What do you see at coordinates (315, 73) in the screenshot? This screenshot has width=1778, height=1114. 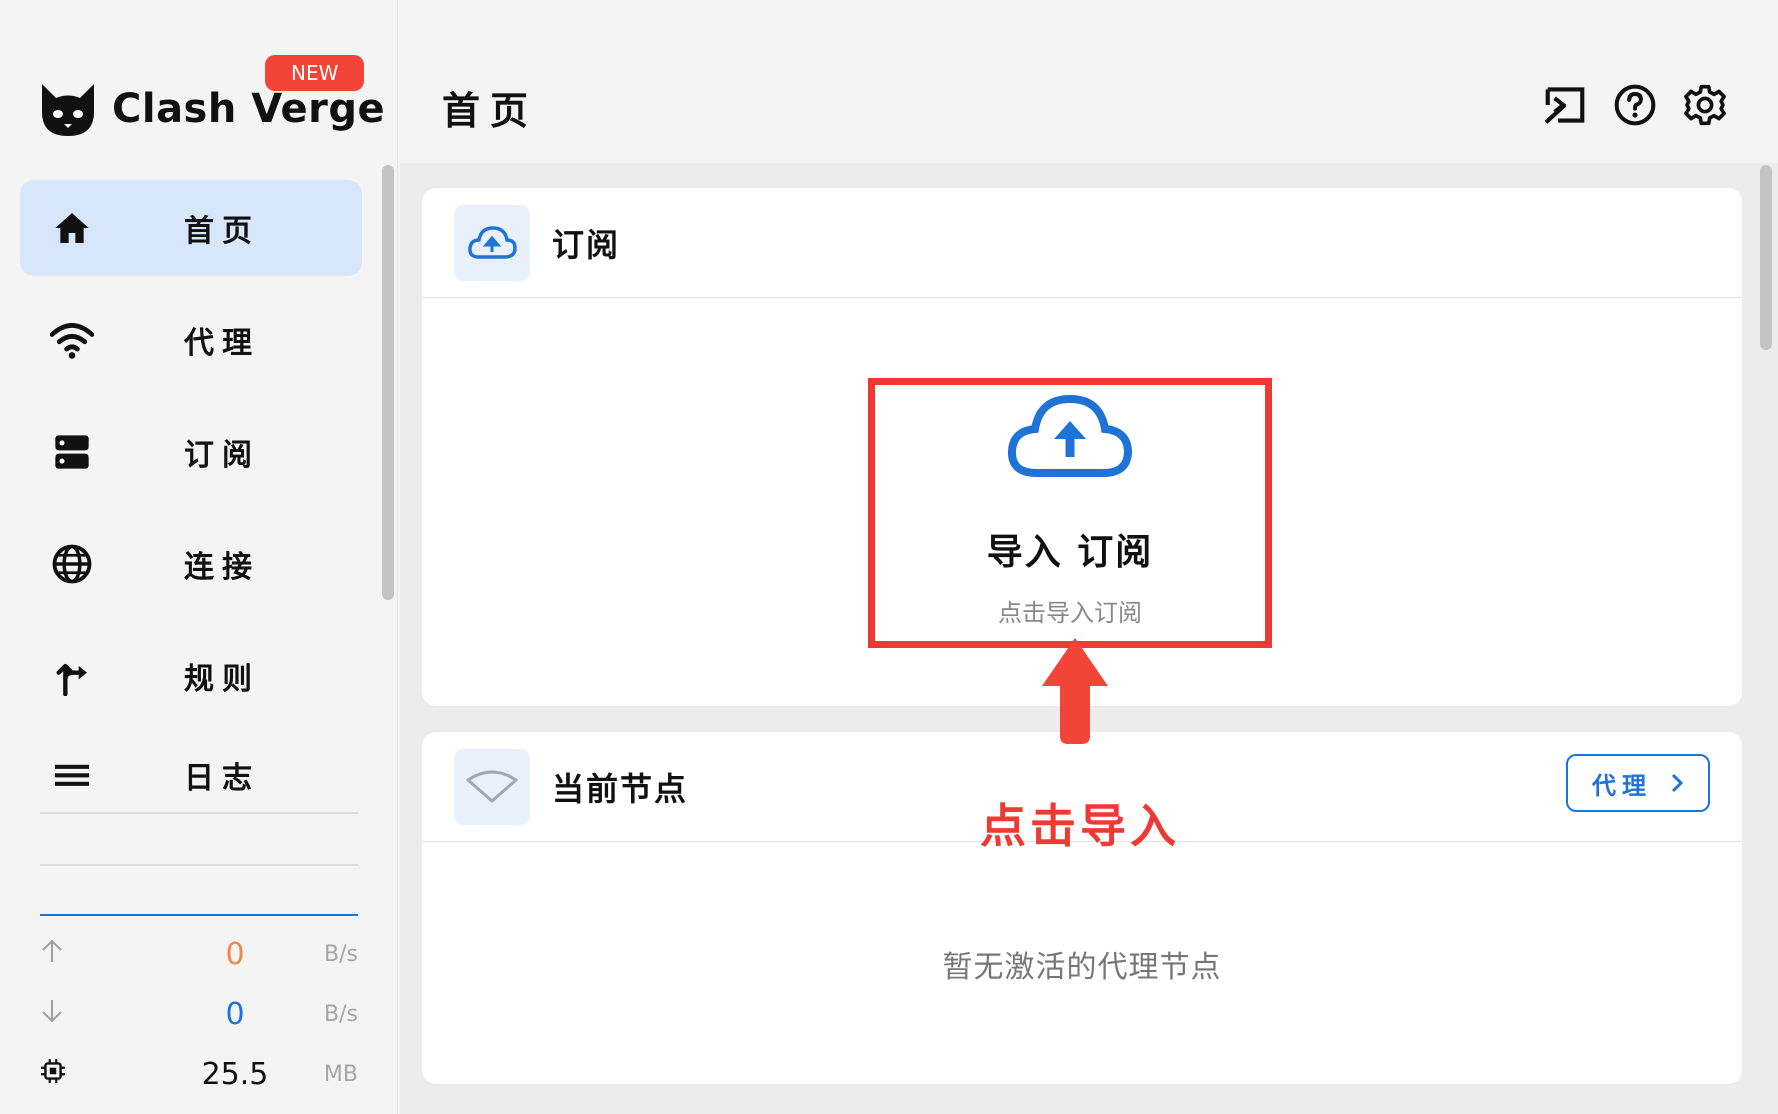 I see `new-badge: NEW` at bounding box center [315, 73].